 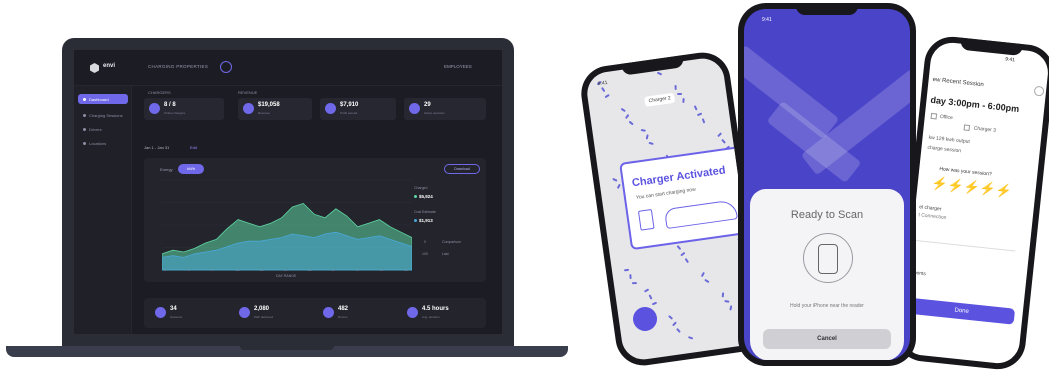 I want to click on stat-card: 4.5 hours Avg. duration, so click(x=442, y=313).